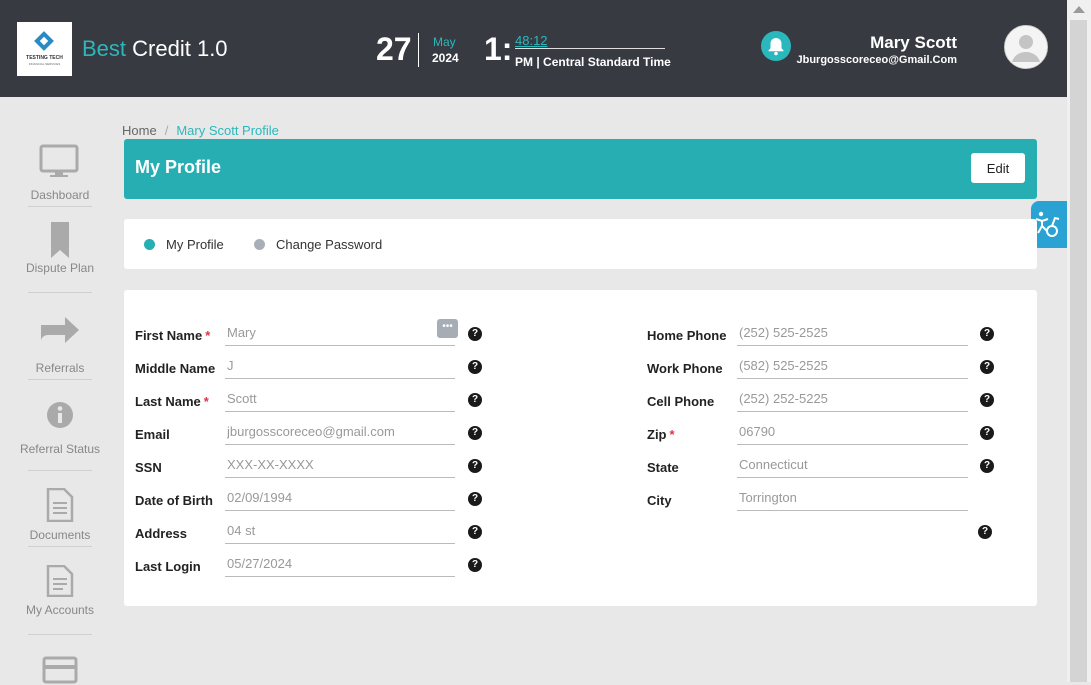 The width and height of the screenshot is (1091, 685). What do you see at coordinates (607, 62) in the screenshot?
I see `time-zone: Central Standard Time` at bounding box center [607, 62].